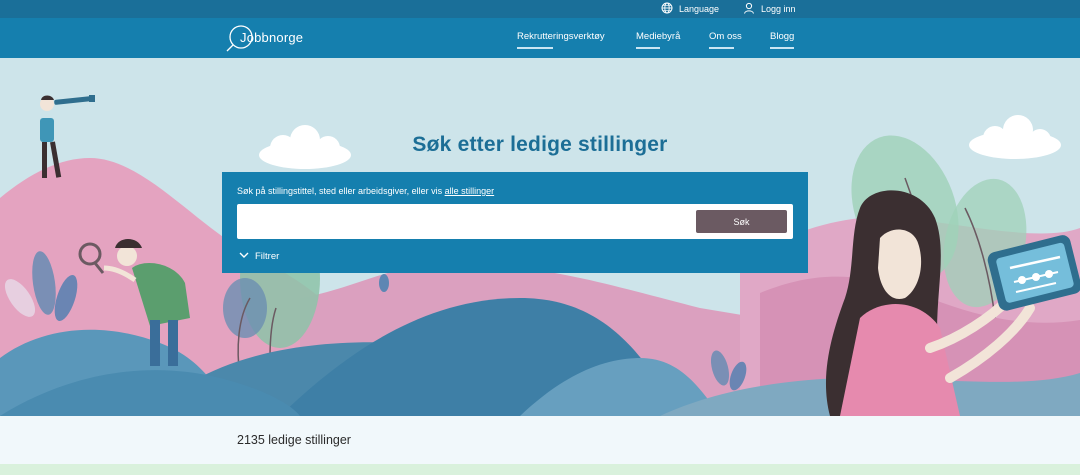  What do you see at coordinates (749, 9) in the screenshot?
I see `user-icon` at bounding box center [749, 9].